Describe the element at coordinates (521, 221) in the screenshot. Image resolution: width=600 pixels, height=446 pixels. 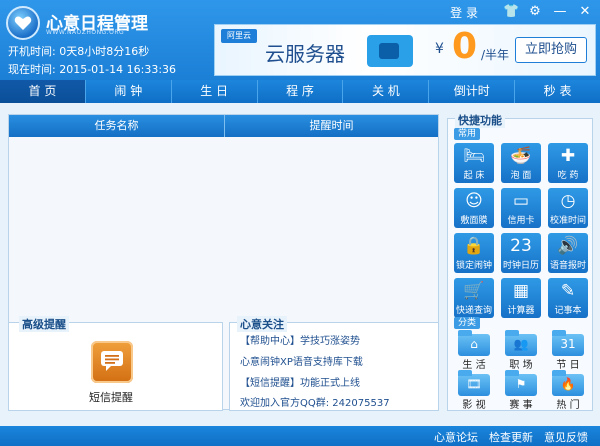
I see `quick-item-label: 信用卡` at that location.